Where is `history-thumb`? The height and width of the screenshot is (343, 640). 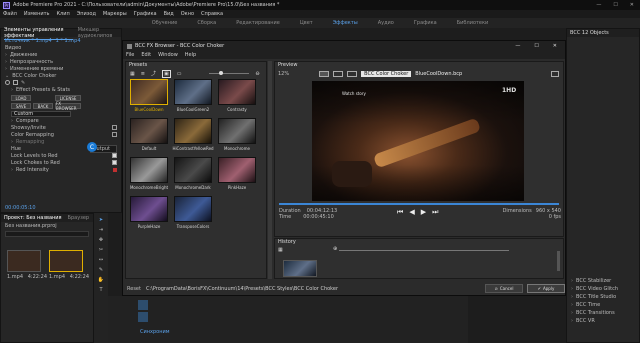 history-thumb is located at coordinates (300, 268).